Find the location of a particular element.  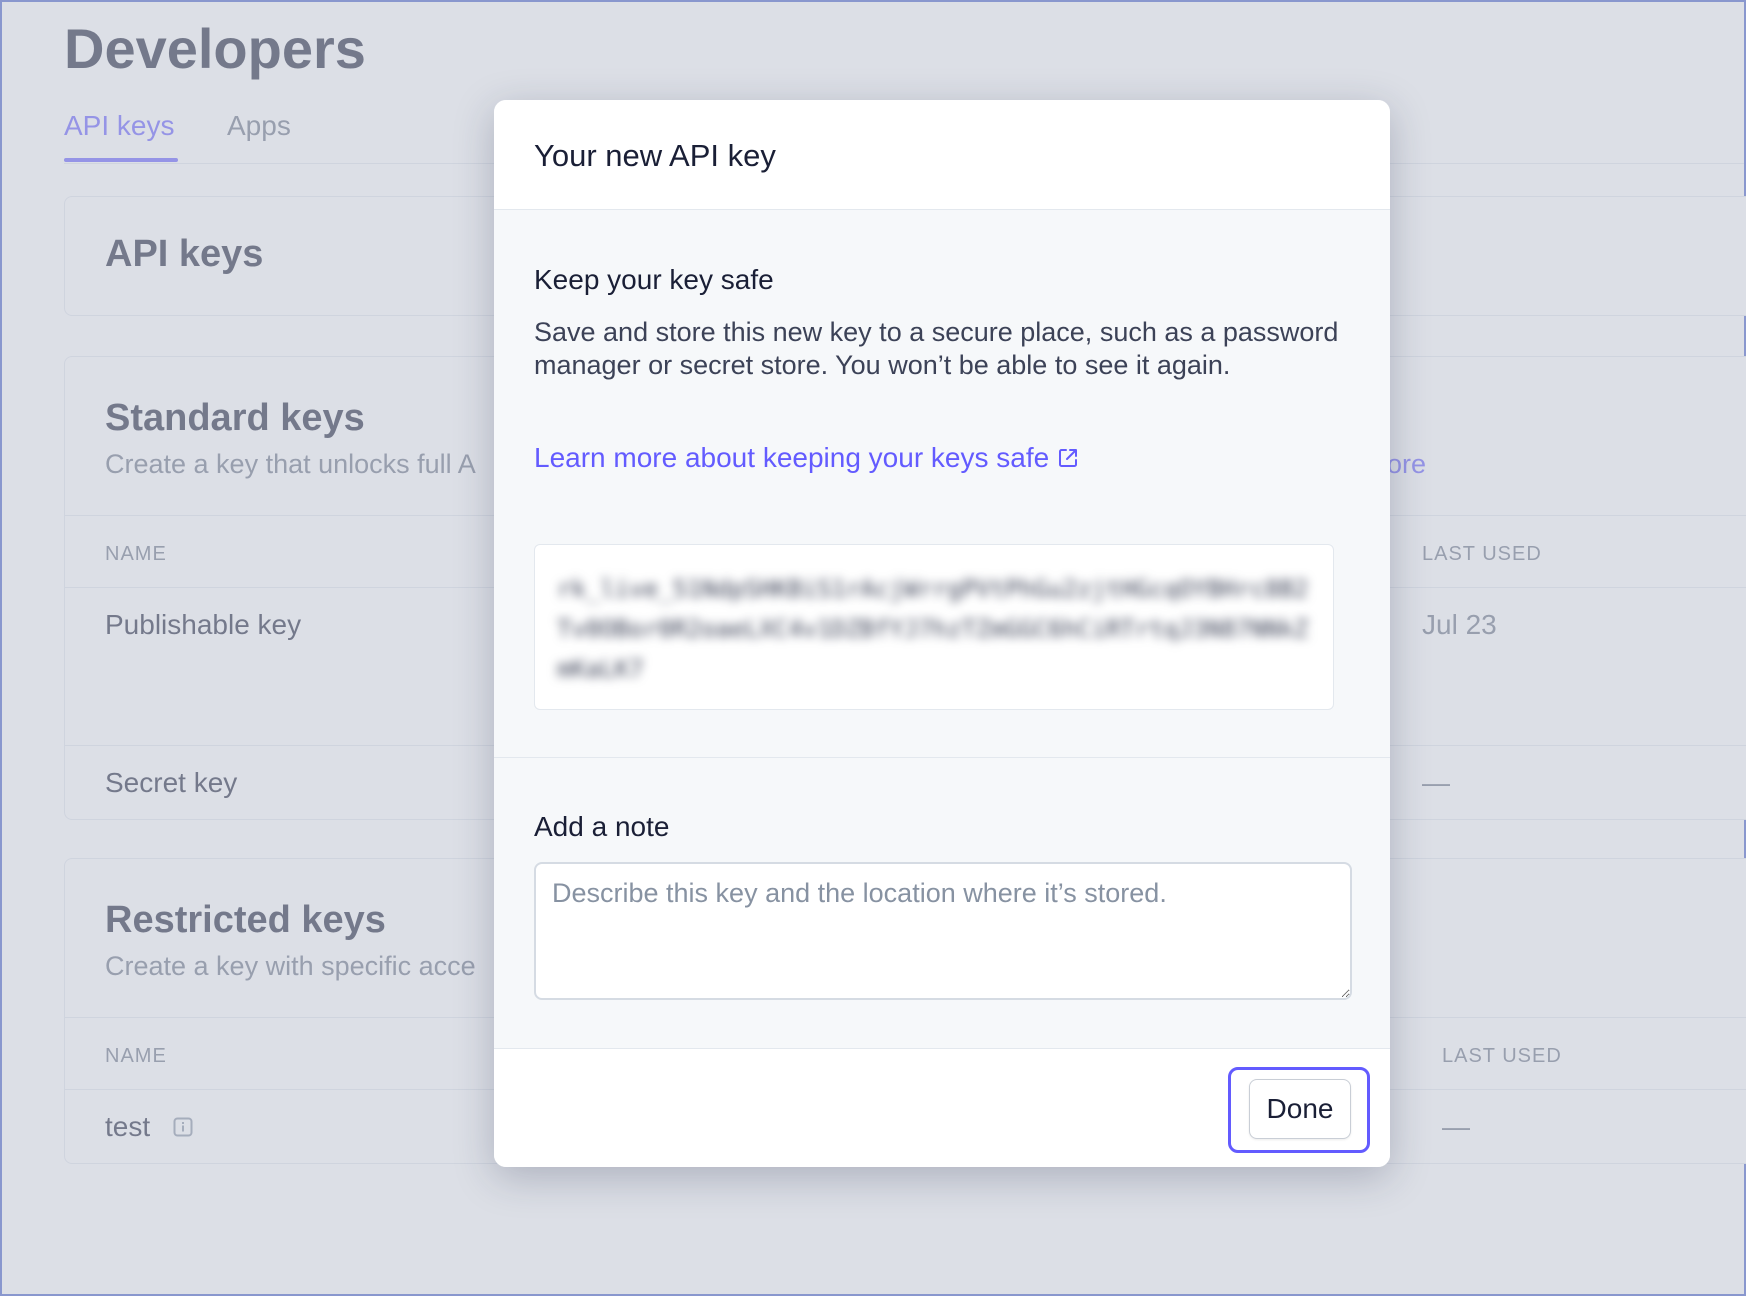

divider is located at coordinates (942, 757).